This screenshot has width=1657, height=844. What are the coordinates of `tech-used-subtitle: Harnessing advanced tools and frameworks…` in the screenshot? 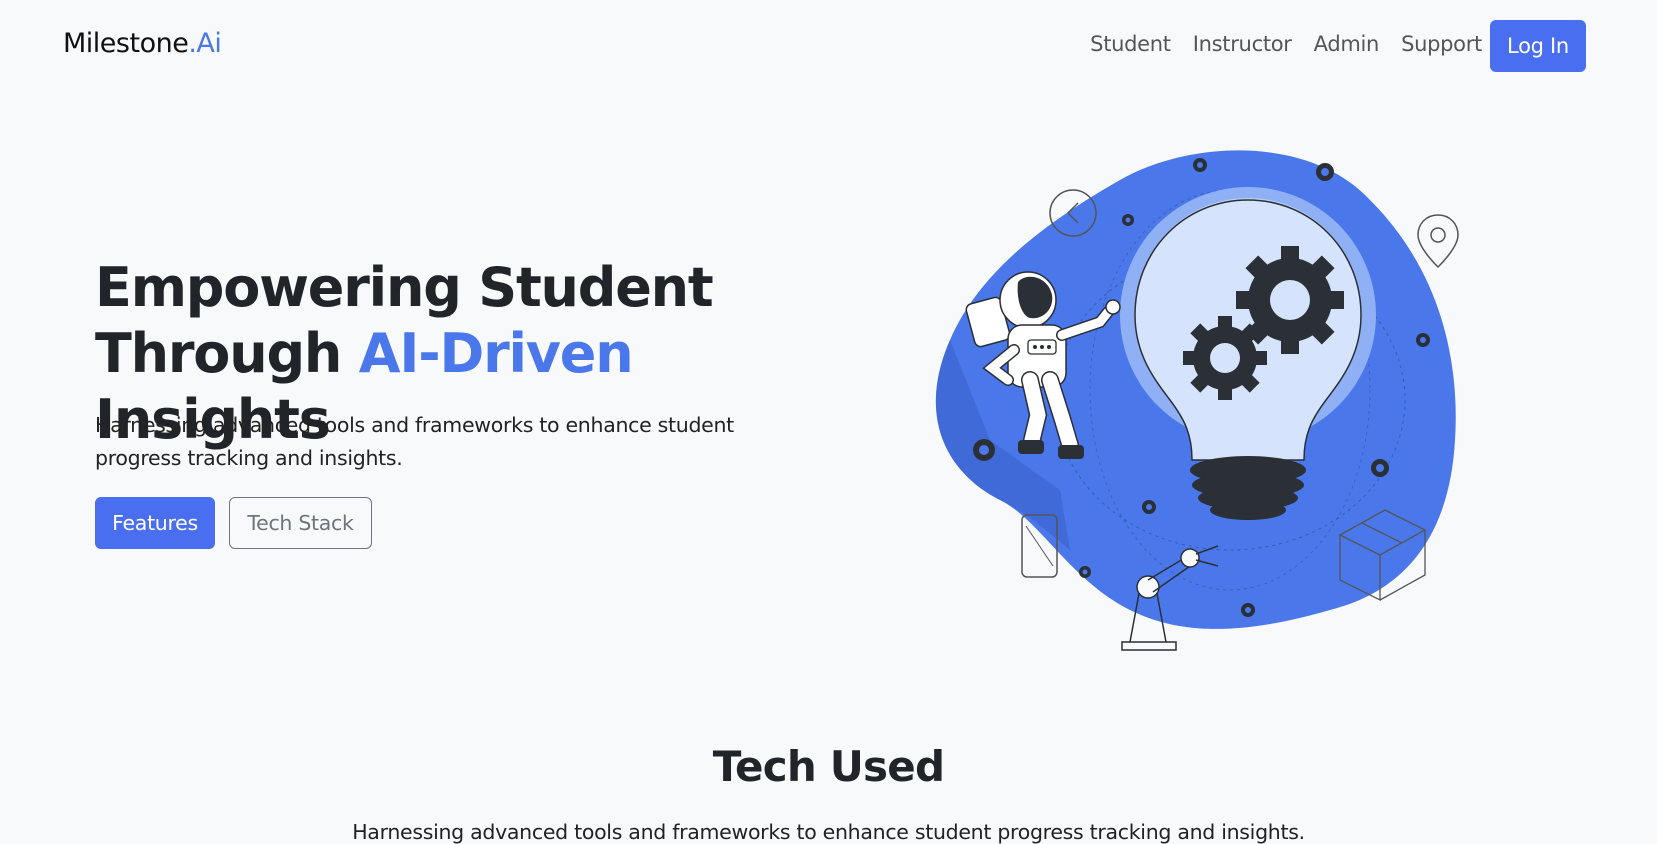 It's located at (828, 832).